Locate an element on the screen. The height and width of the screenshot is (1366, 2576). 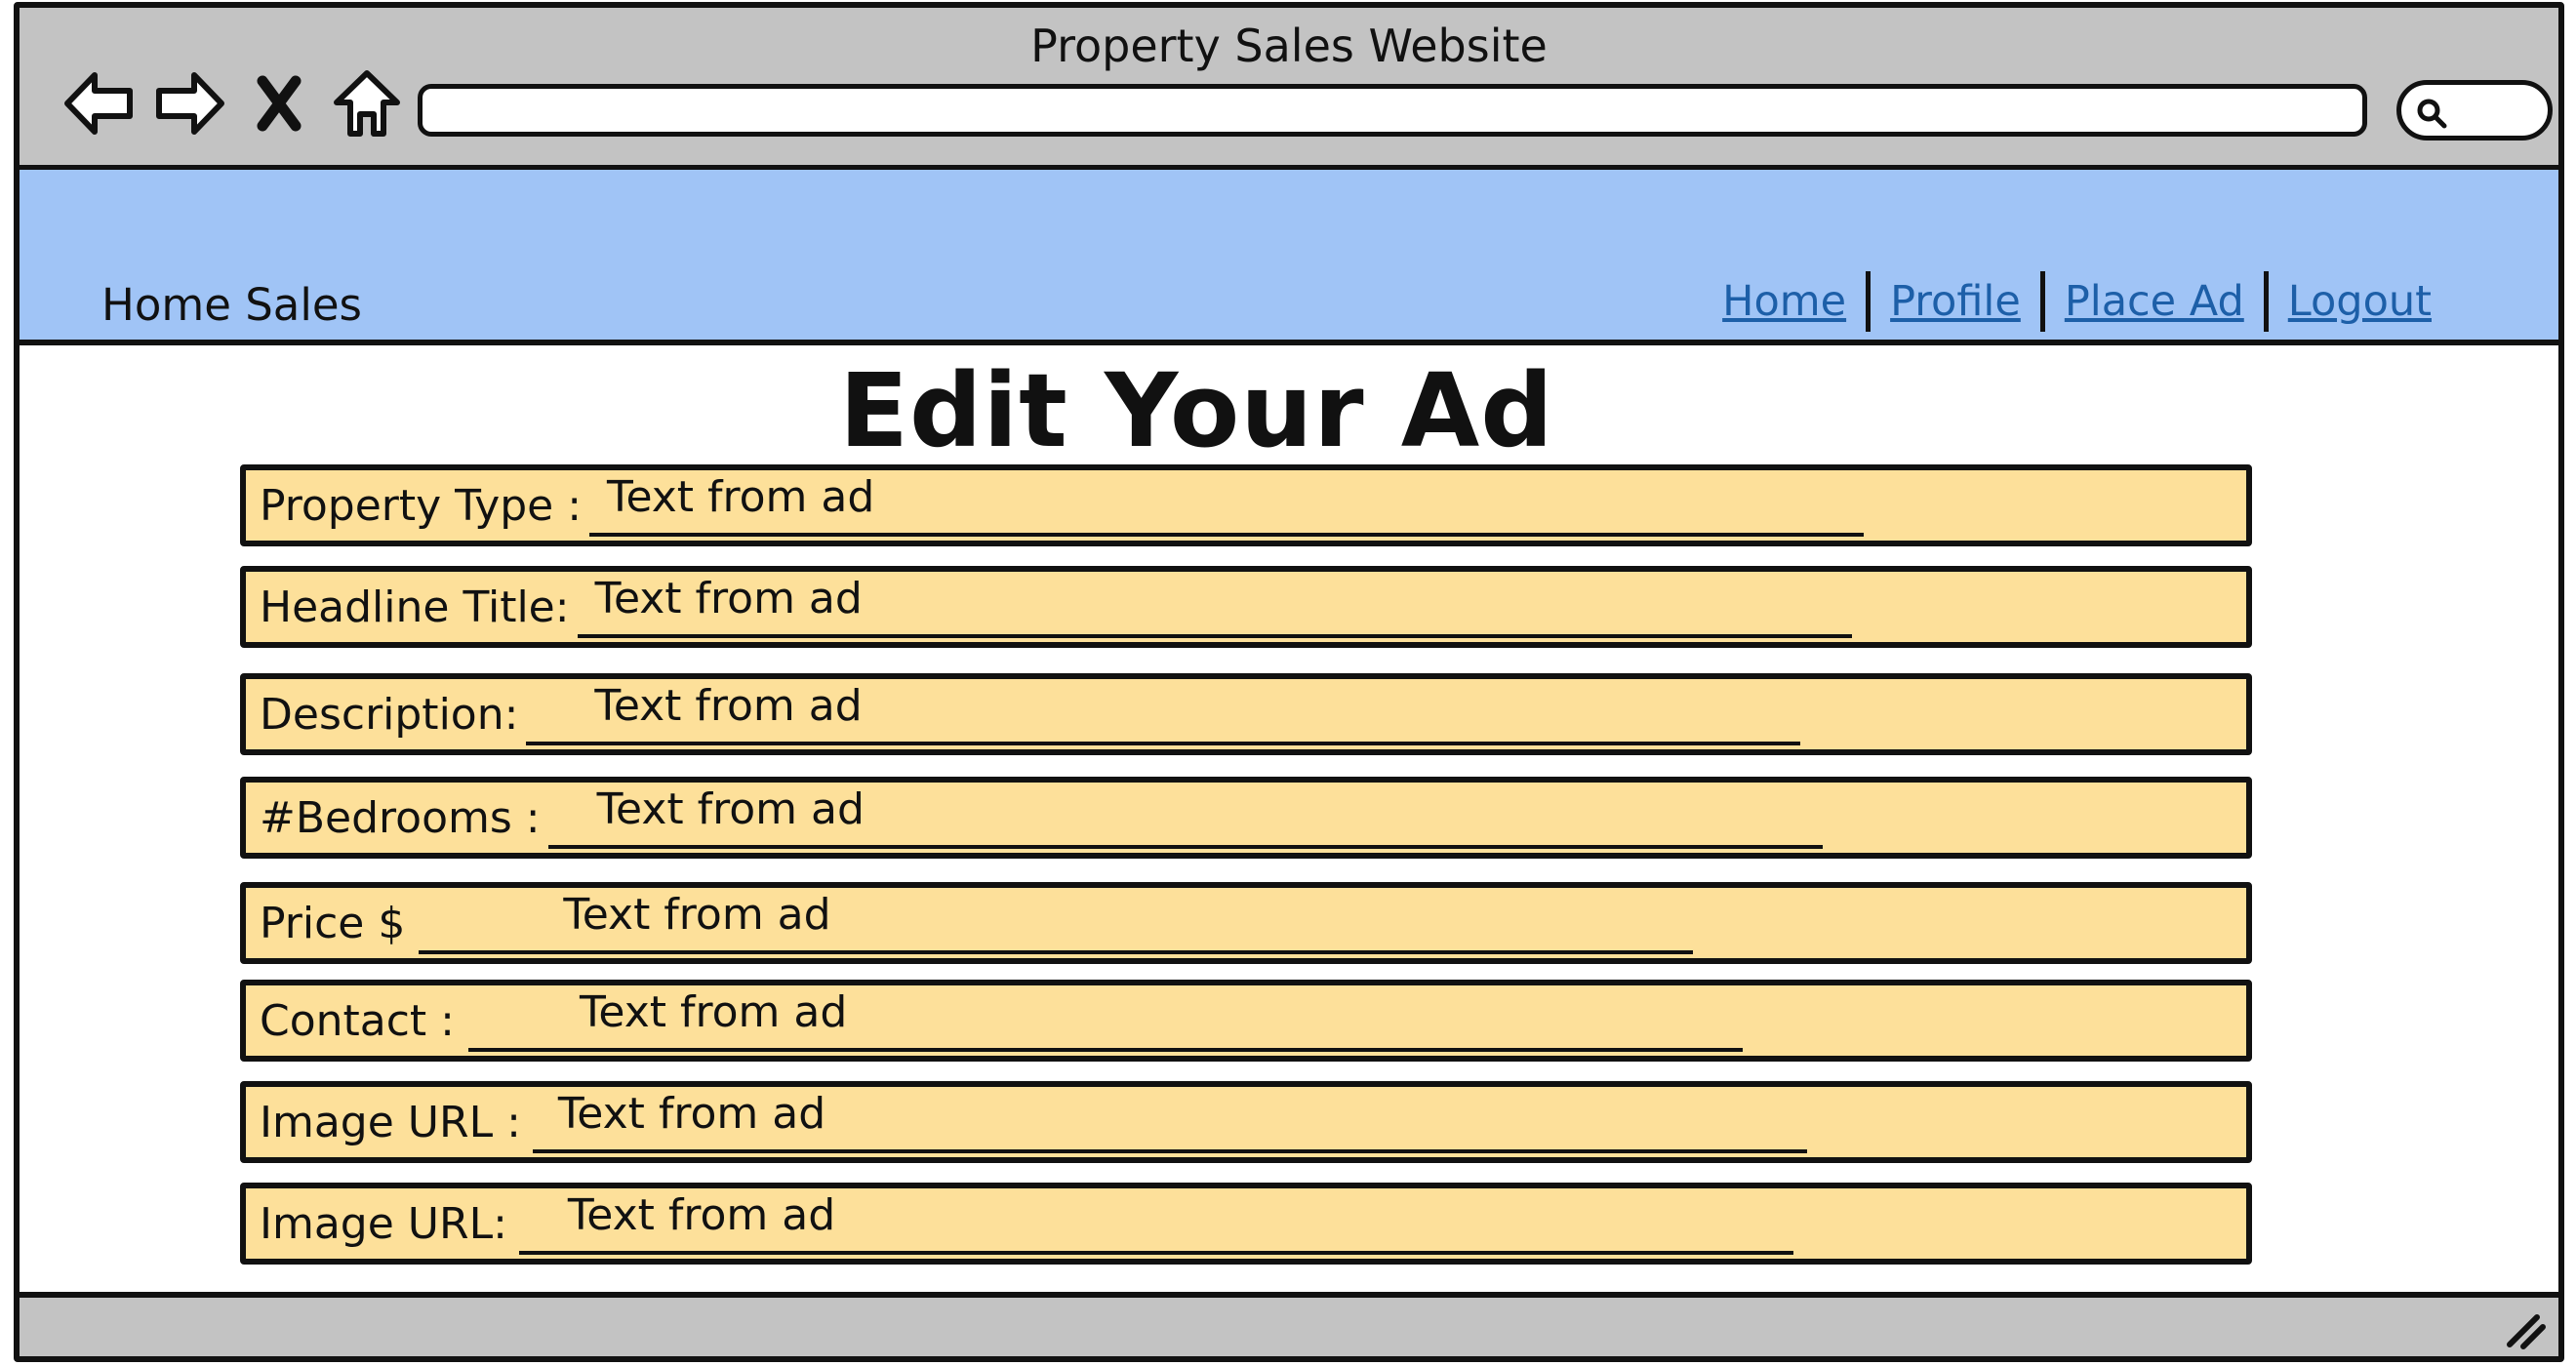
close-icon is located at coordinates (279, 103).